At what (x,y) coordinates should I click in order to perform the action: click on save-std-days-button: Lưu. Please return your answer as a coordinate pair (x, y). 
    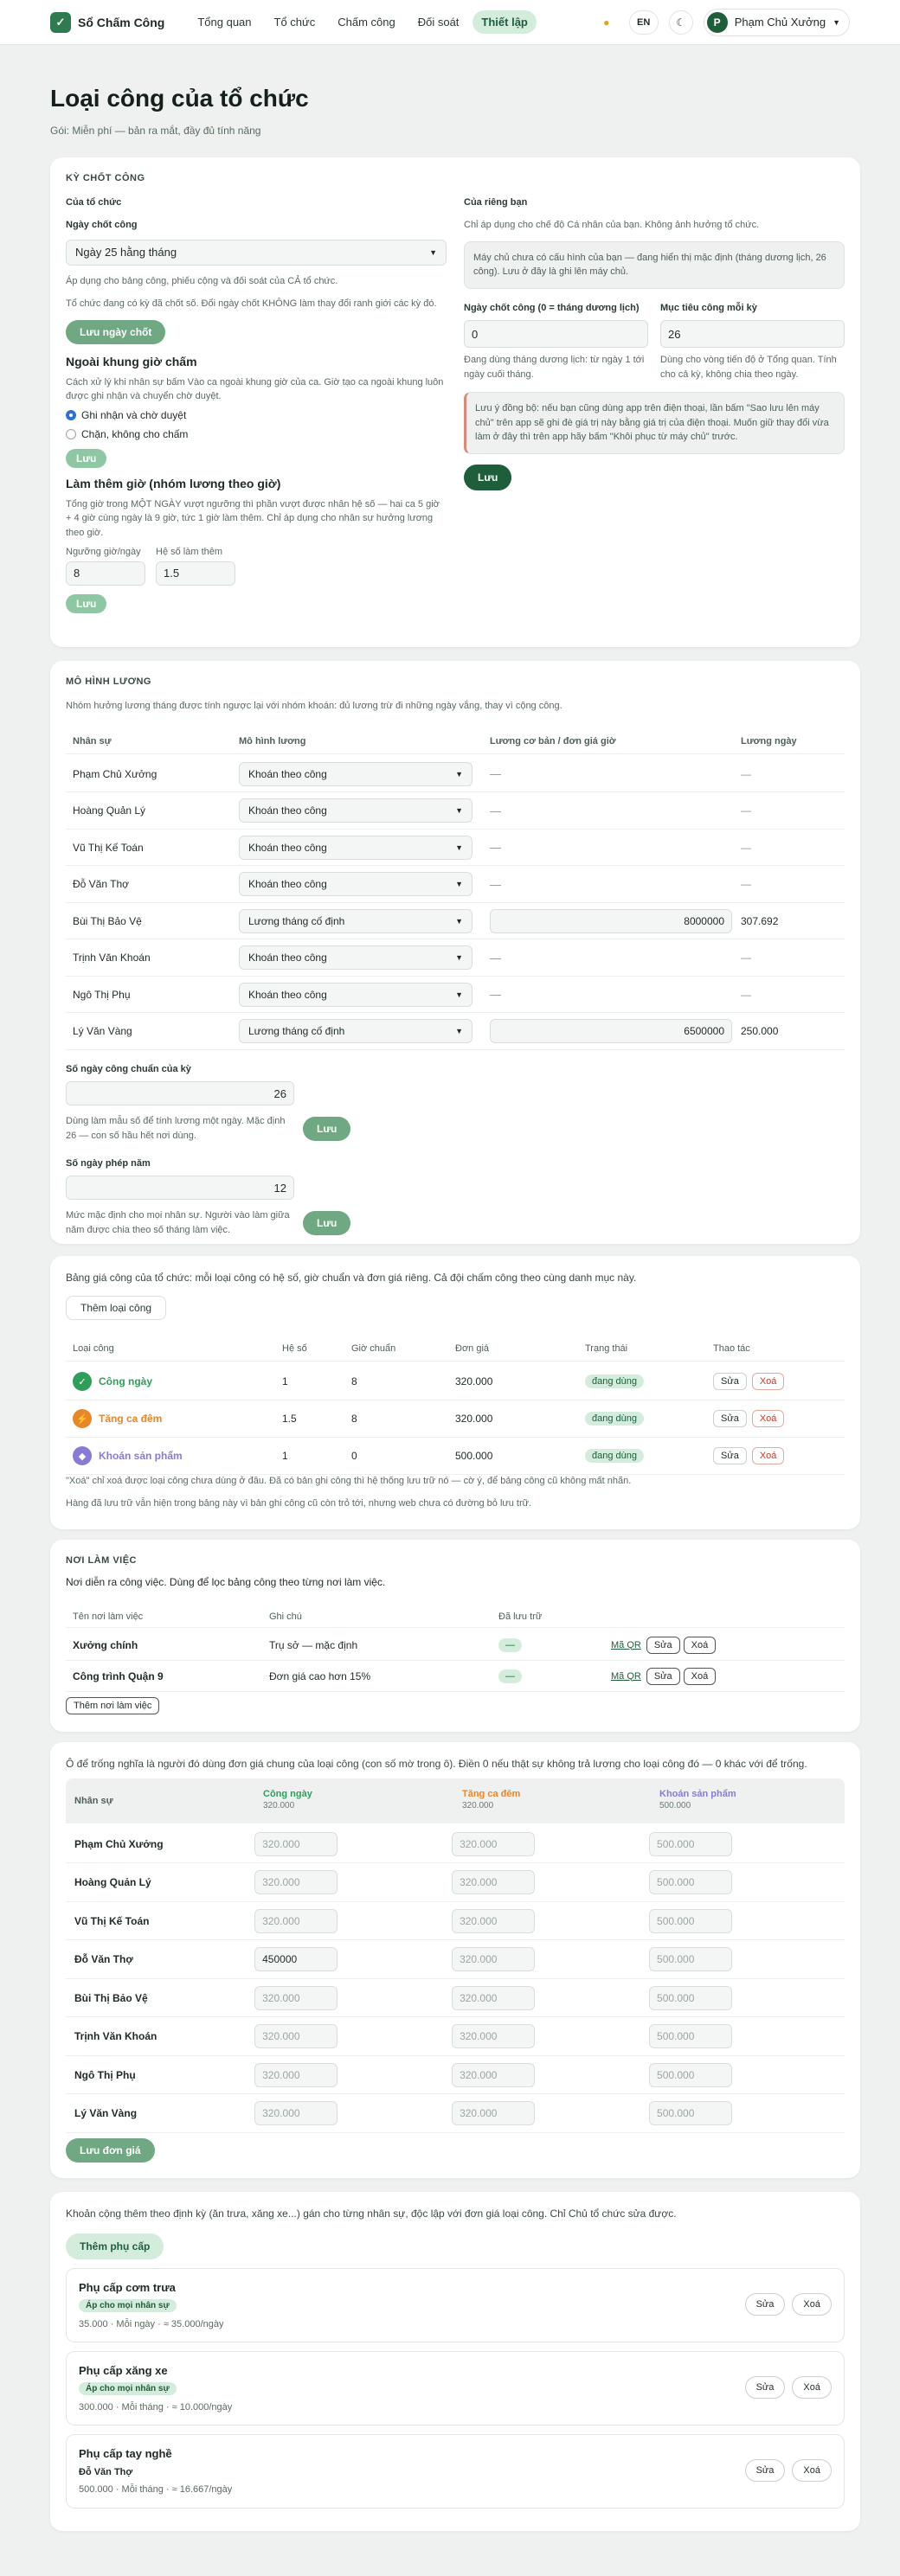
    Looking at the image, I should click on (327, 1128).